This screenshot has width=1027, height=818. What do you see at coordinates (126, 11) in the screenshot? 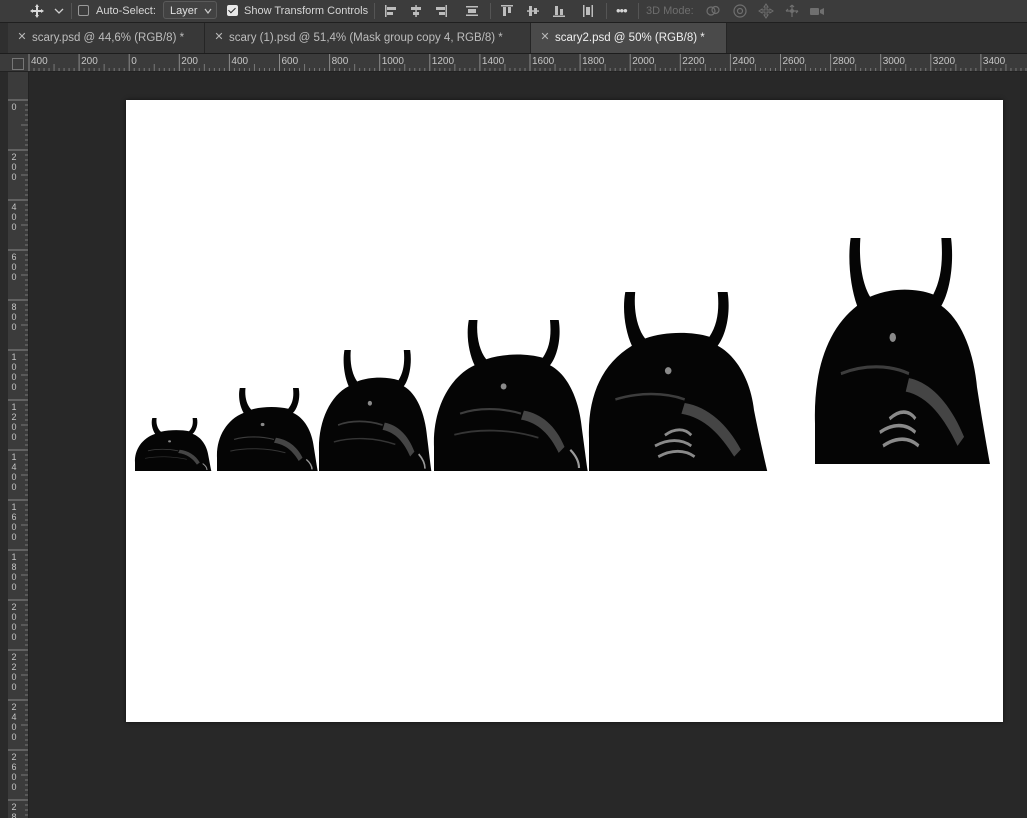
I see `auto-select-label: Auto-Select:` at bounding box center [126, 11].